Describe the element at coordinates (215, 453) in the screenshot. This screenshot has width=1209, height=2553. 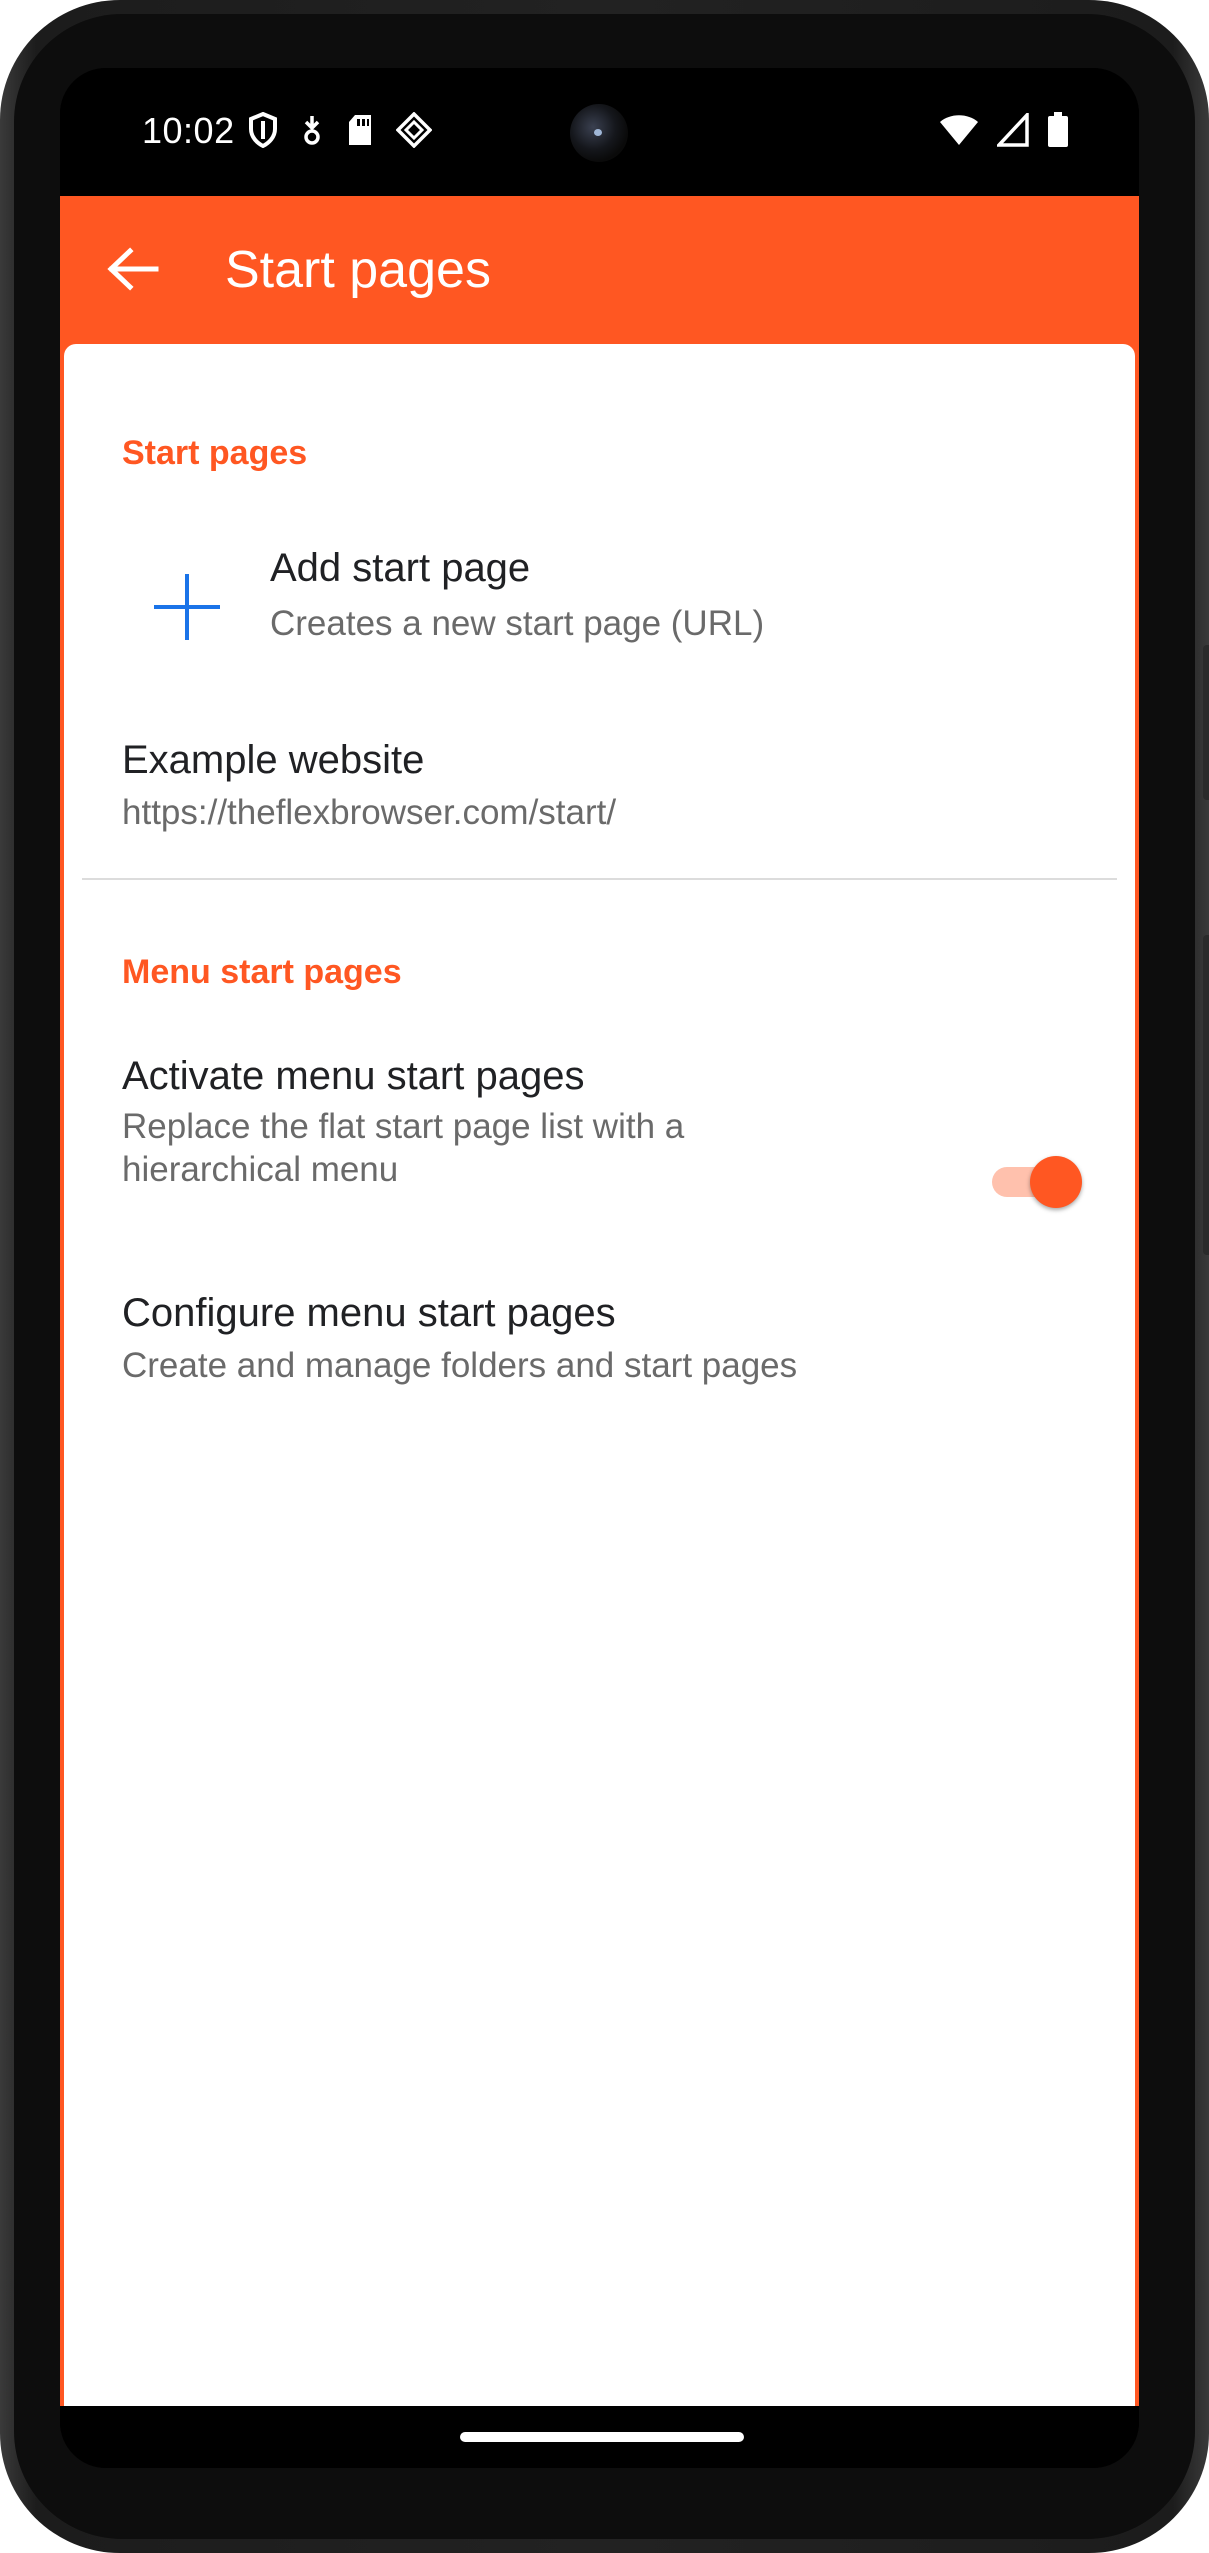
I see `section-header-start-pages: Start pages` at that location.